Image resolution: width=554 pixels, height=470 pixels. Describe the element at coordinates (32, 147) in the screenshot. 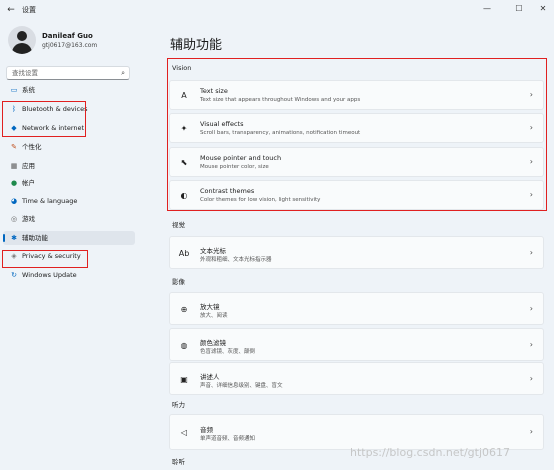

I see `sidebar-item-label: 个性化` at that location.